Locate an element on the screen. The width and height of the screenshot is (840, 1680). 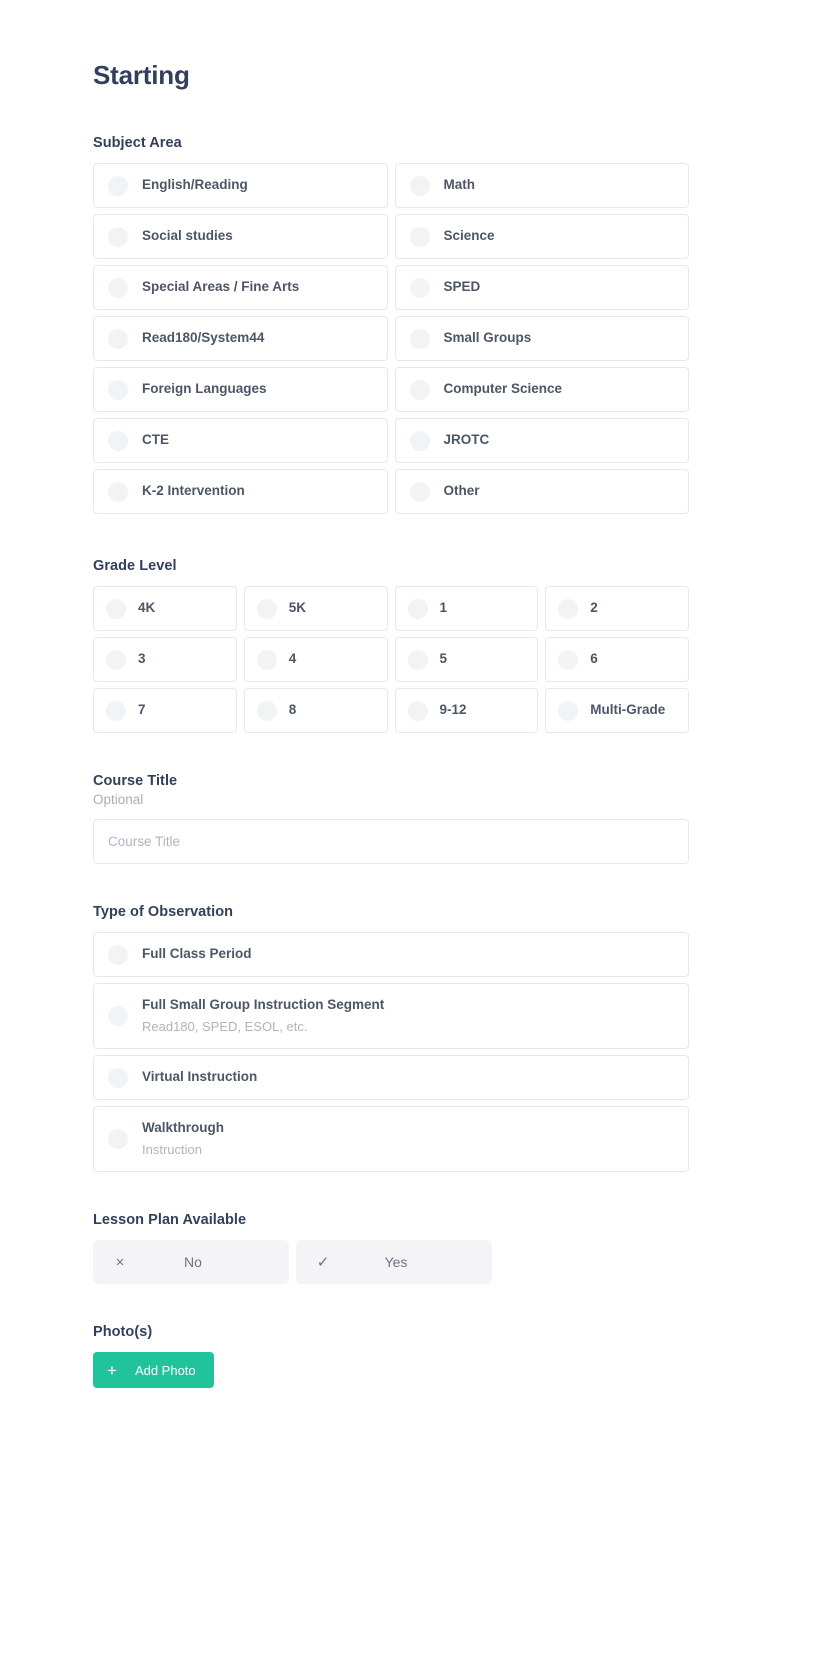
lesson-plan-label: Lesson Plan Available is located at coordinates (170, 1220).